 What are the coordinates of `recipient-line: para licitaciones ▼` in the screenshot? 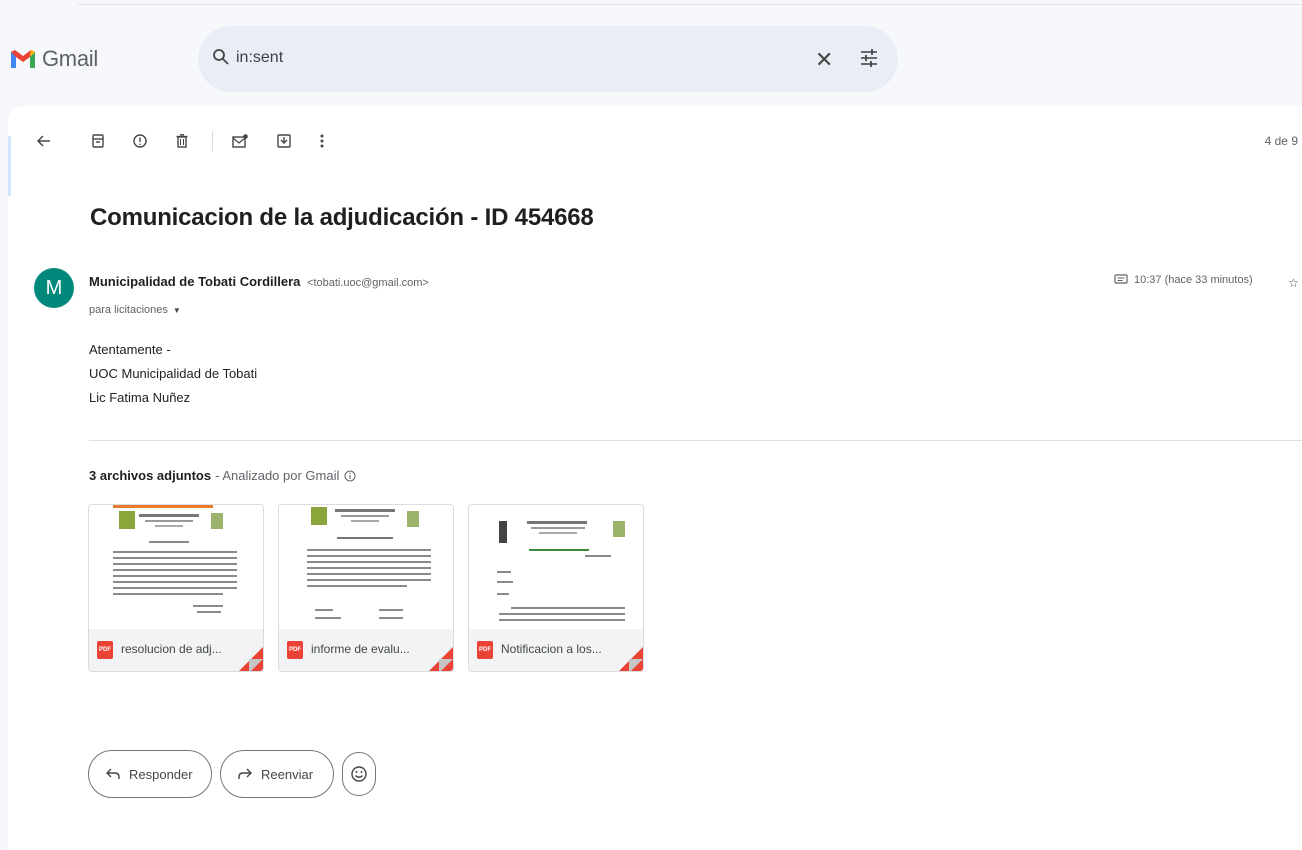 It's located at (135, 310).